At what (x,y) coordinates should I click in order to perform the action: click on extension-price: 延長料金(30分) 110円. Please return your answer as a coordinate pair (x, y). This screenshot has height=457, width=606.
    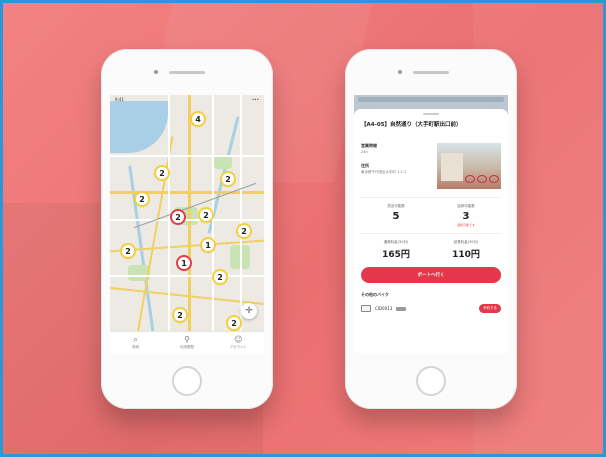
    Looking at the image, I should click on (466, 250).